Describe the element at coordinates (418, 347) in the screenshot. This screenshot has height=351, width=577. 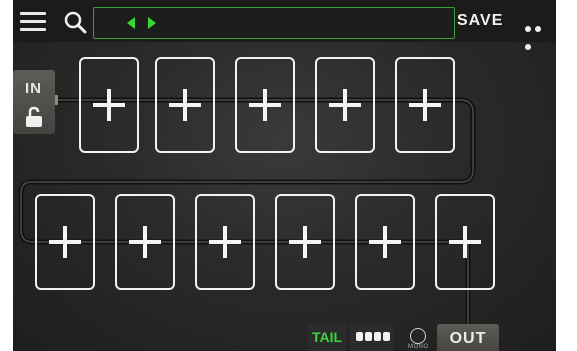
I see `mono-label: MONO` at that location.